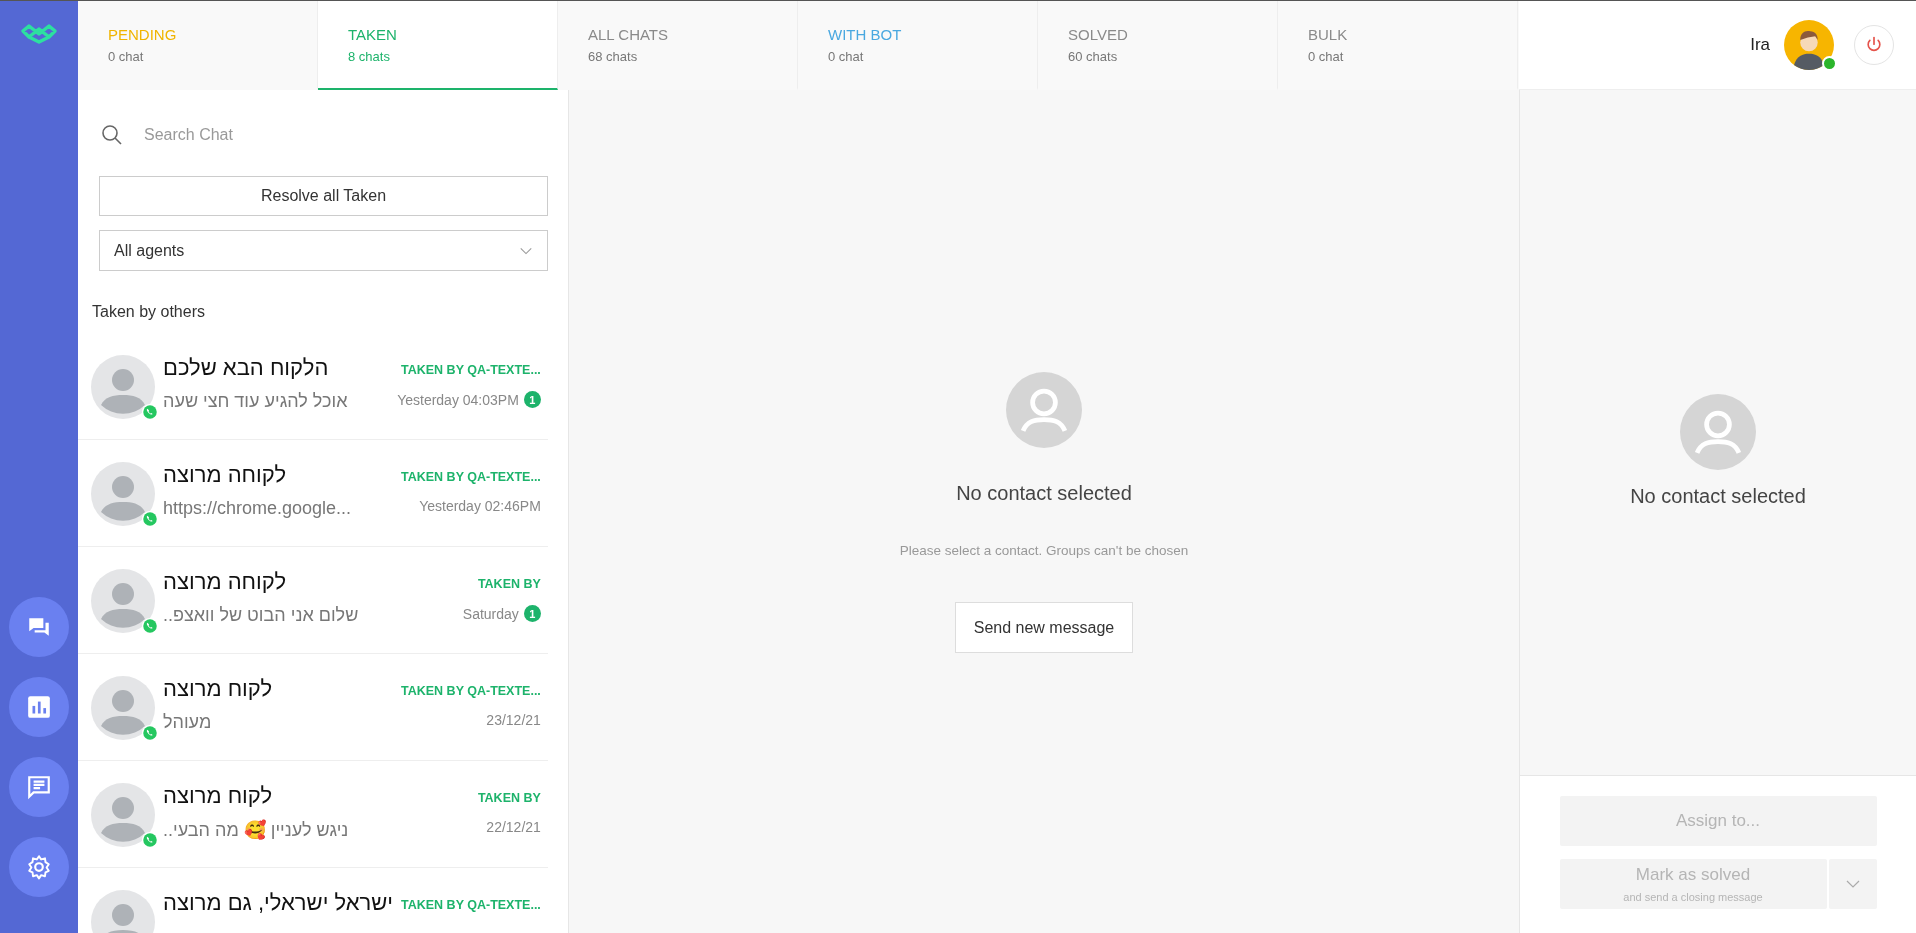  What do you see at coordinates (323, 196) in the screenshot?
I see `resolve-all-button: Resolve all Taken` at bounding box center [323, 196].